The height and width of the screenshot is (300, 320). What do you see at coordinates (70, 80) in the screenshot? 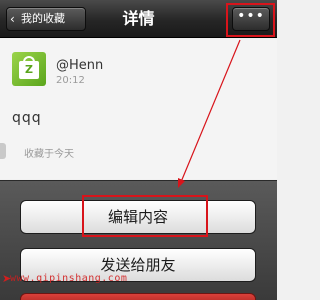
I see `note-timestamp: 20:12` at bounding box center [70, 80].